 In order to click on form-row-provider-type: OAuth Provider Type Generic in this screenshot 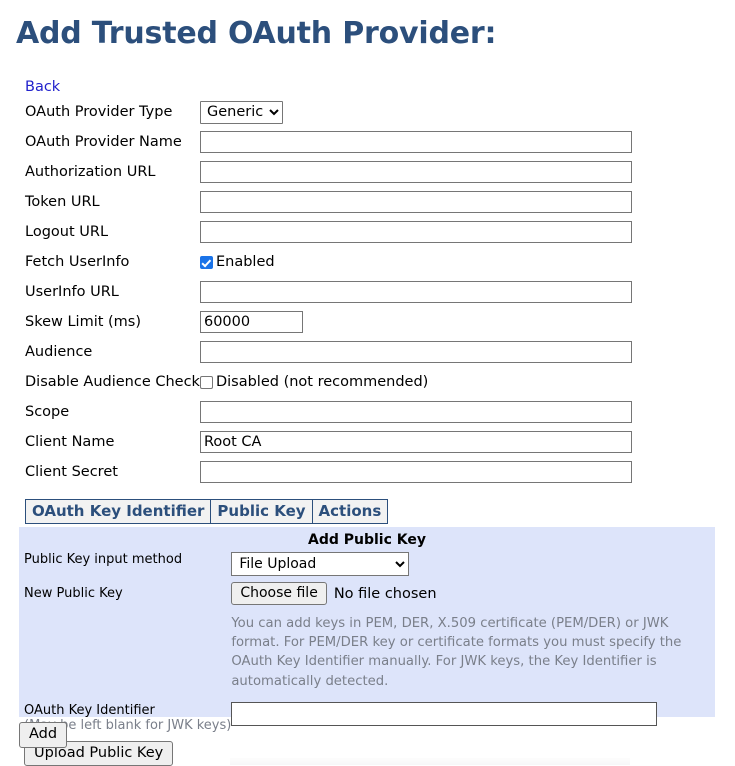, I will do `click(328, 112)`.